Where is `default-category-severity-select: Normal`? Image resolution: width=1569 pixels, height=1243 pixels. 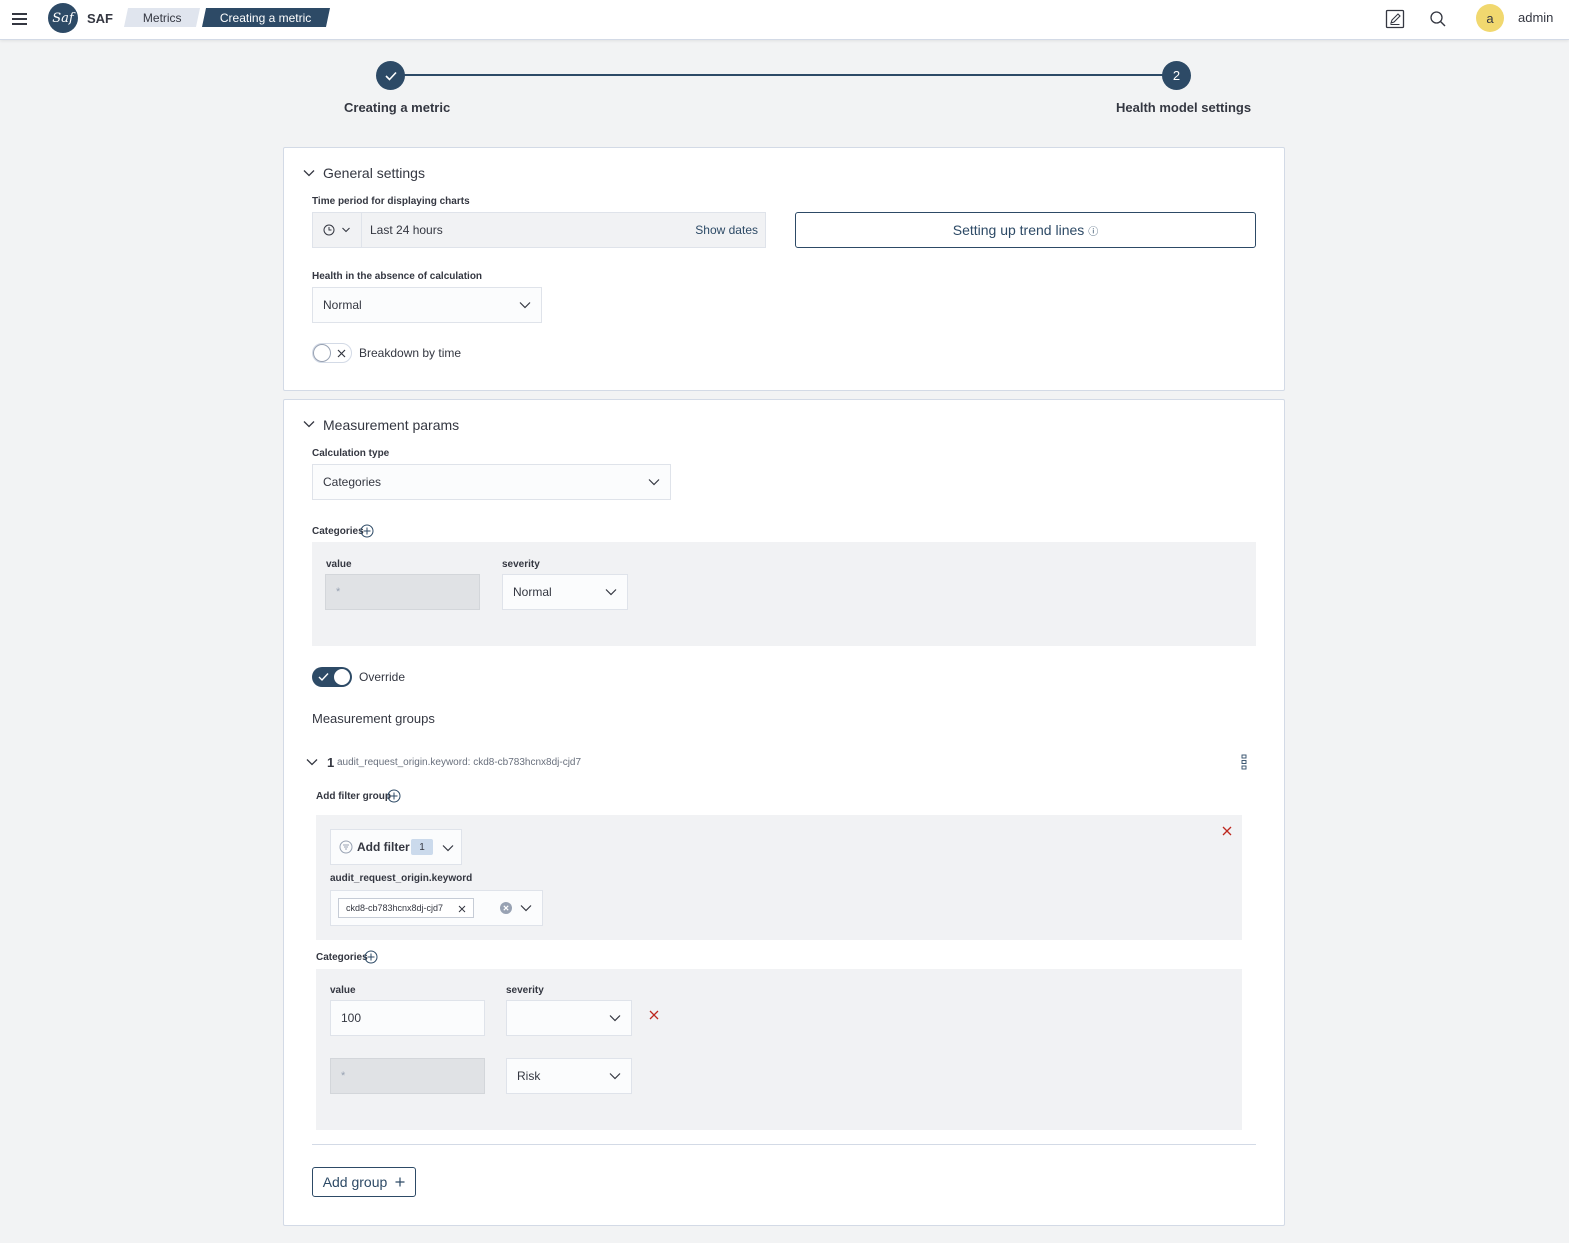 default-category-severity-select: Normal is located at coordinates (565, 592).